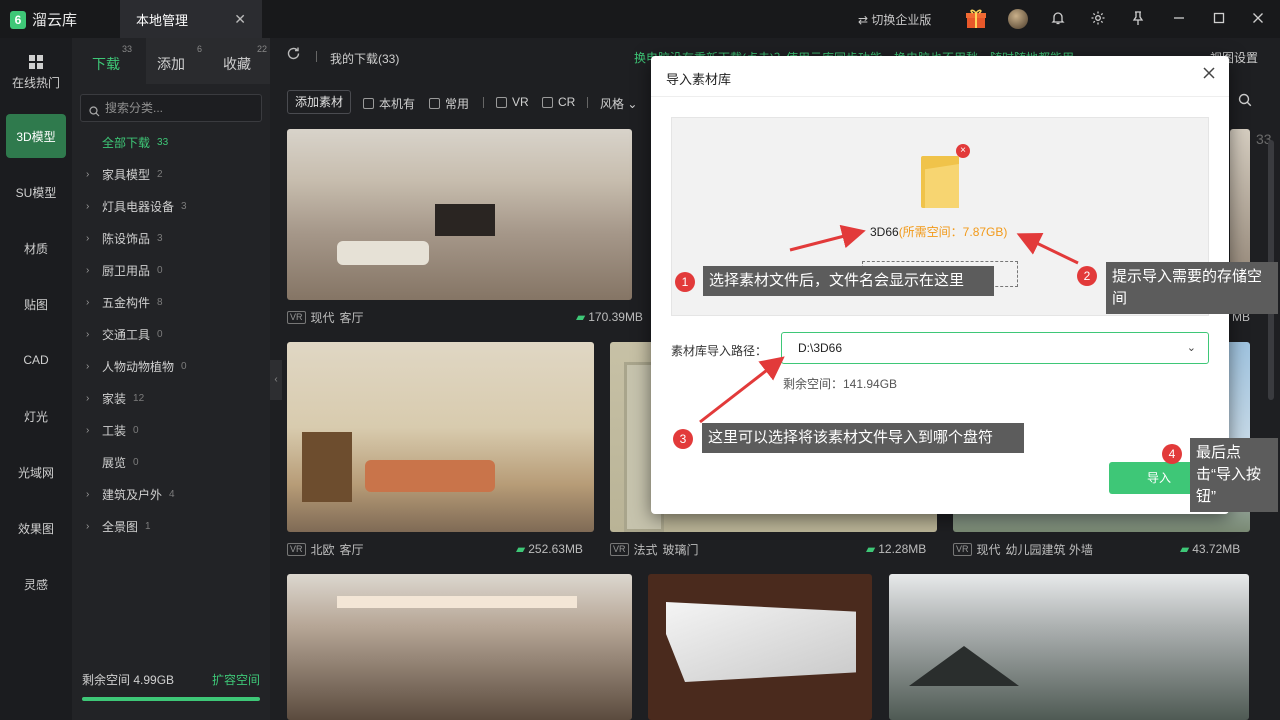  What do you see at coordinates (237, 64) in the screenshot?
I see `tab-favorites-label: 收藏` at bounding box center [237, 64].